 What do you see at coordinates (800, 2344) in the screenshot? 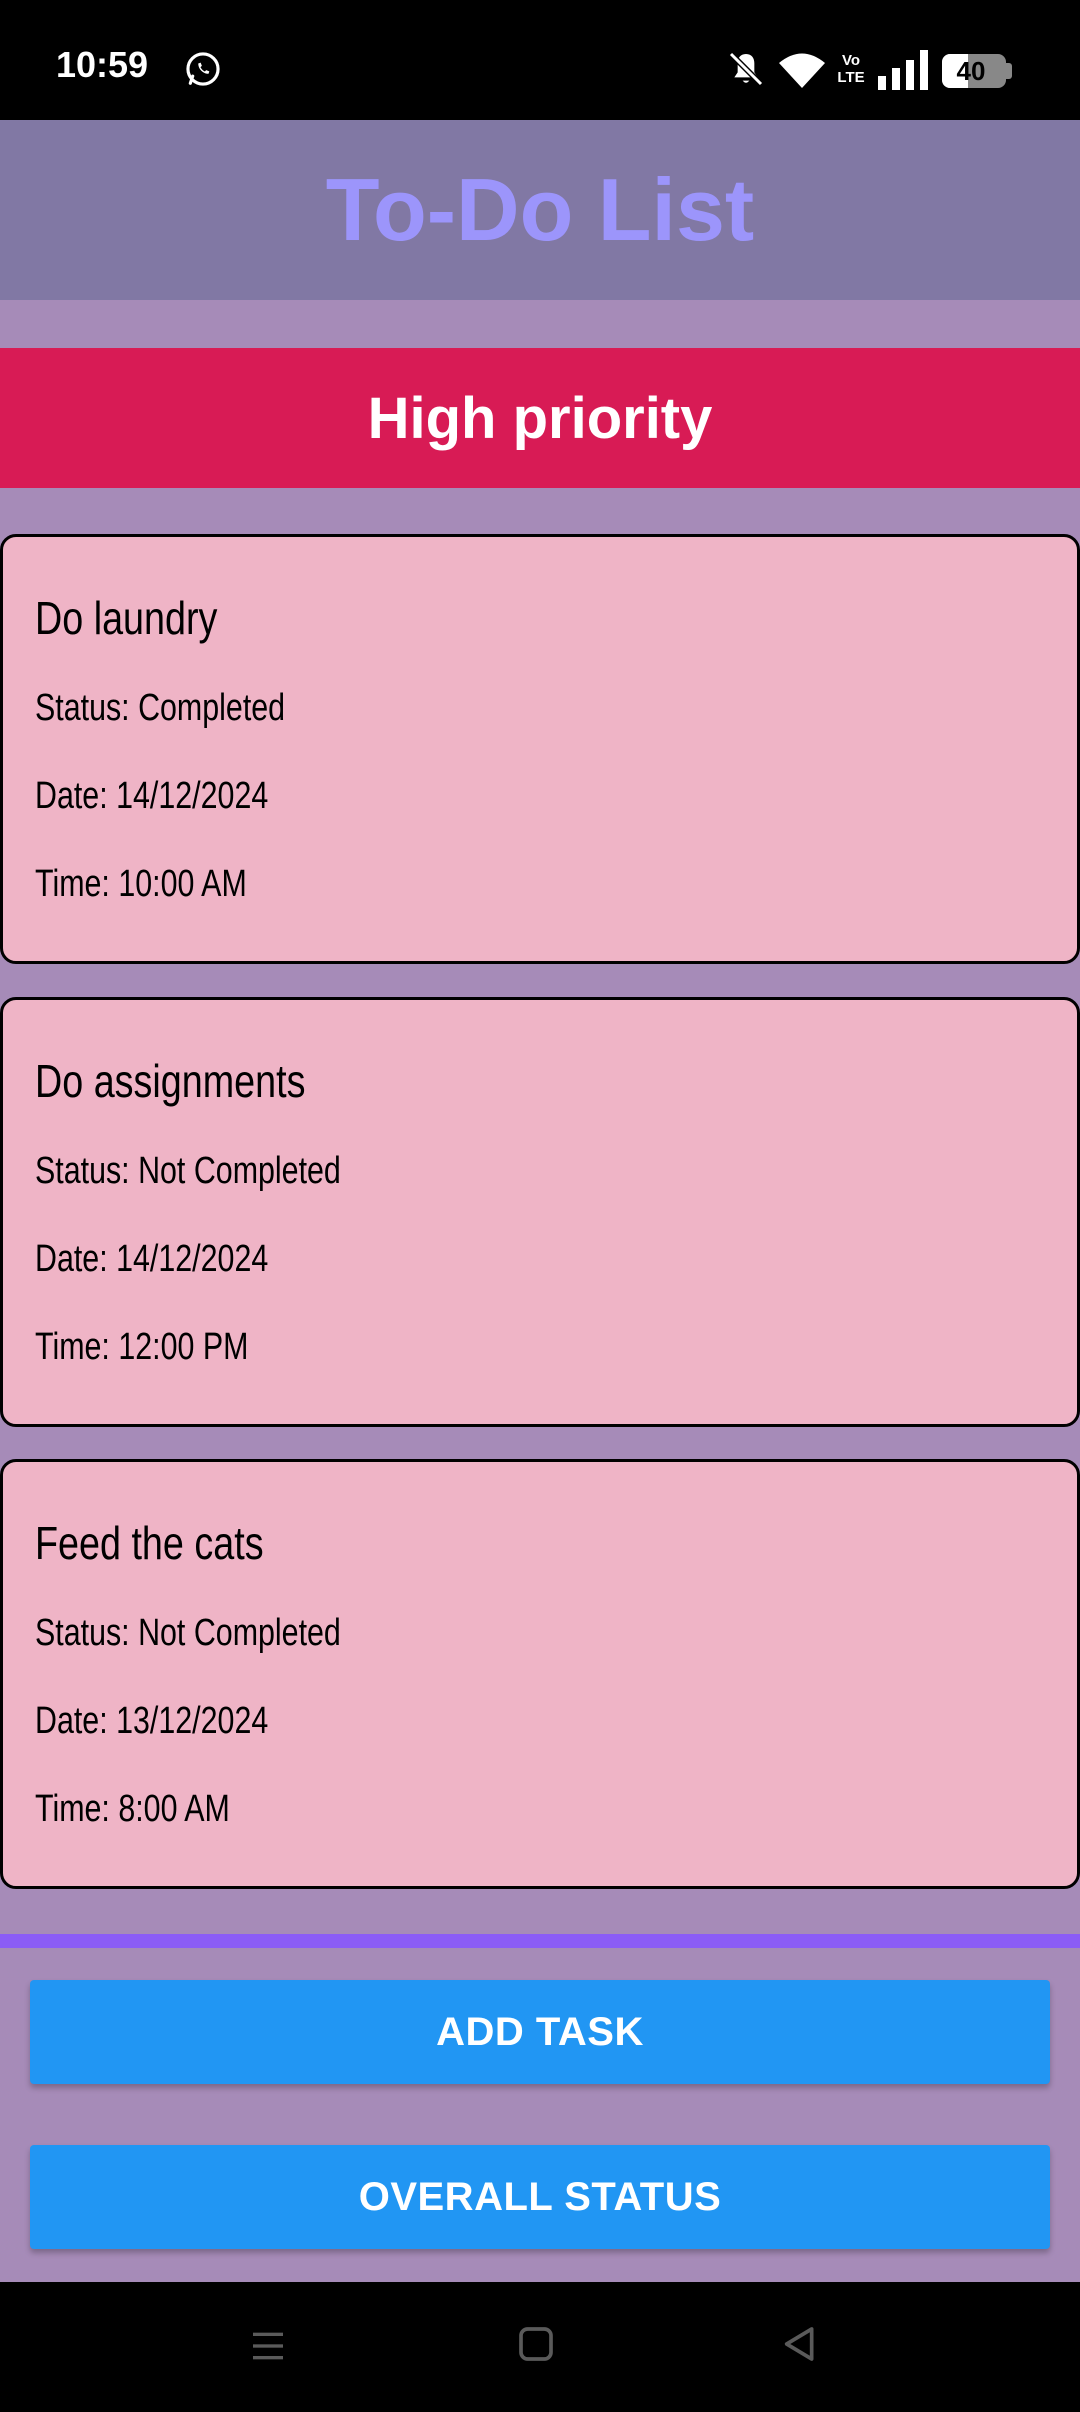
I see `back-icon` at bounding box center [800, 2344].